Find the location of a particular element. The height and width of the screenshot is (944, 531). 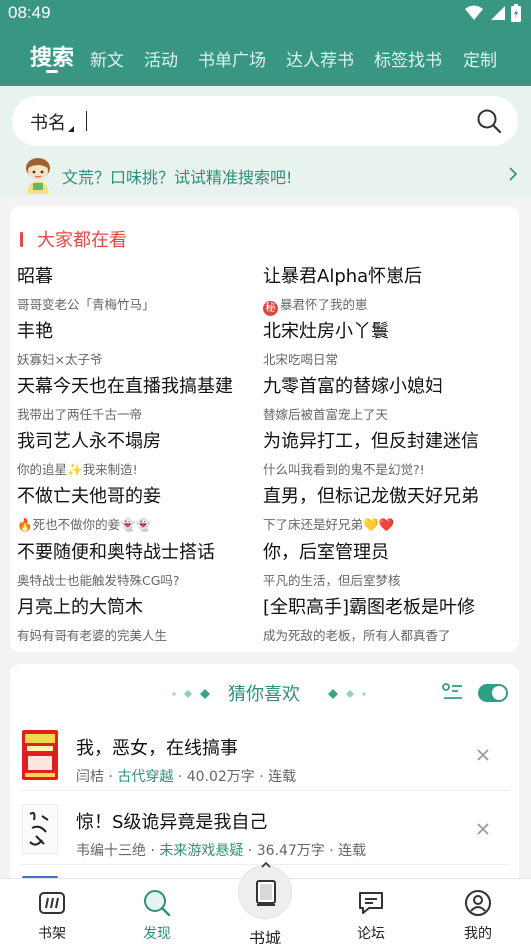

top-tabs: 搜索 新文 活动 书单广场 达人荐书 标签找书 定制 is located at coordinates (265, 57).